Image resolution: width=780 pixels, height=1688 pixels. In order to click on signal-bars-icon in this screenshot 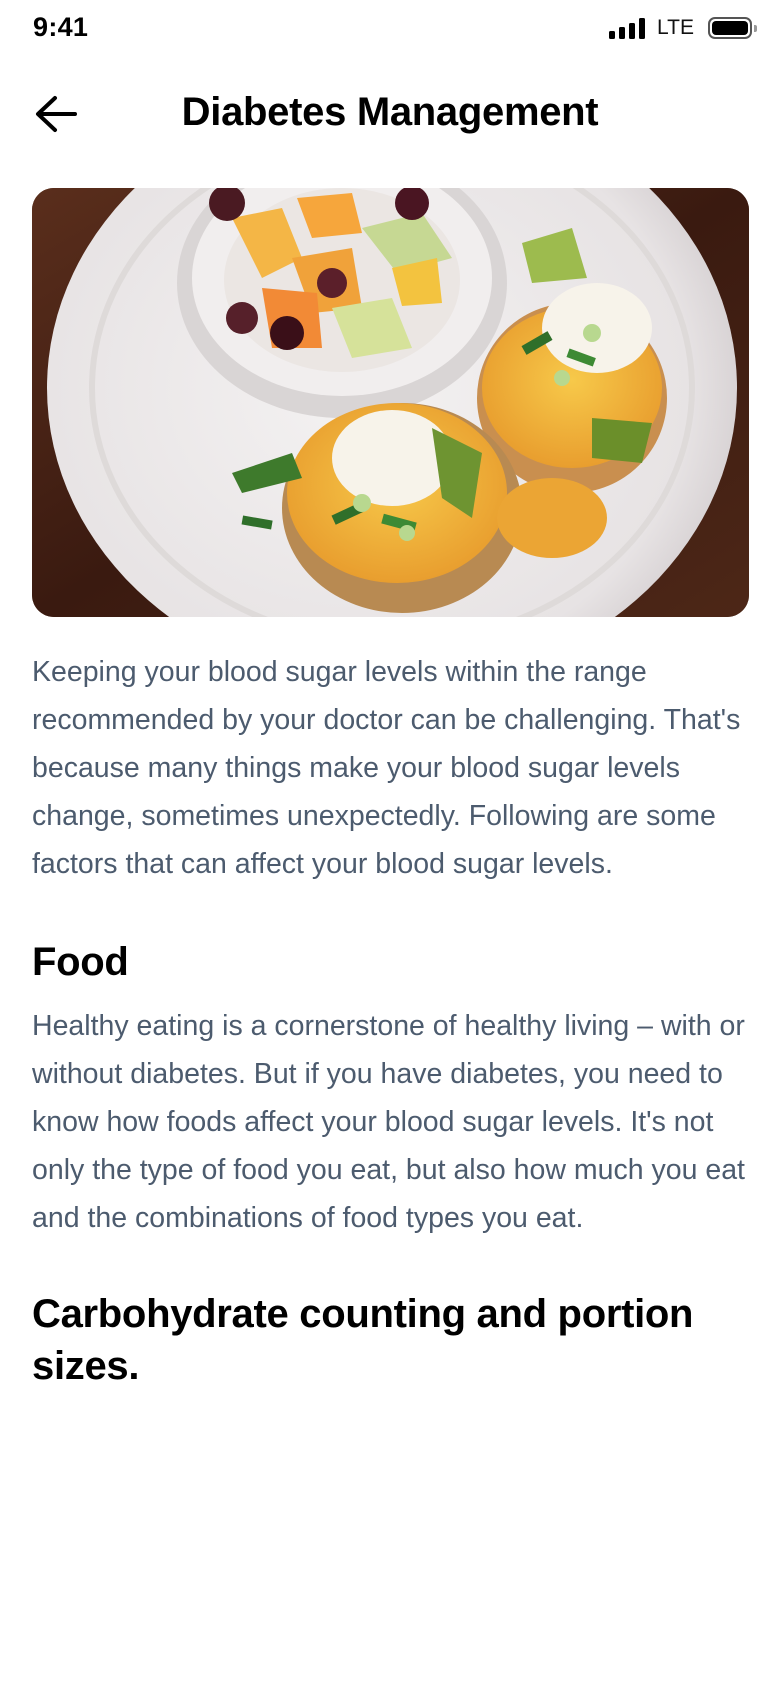, I will do `click(627, 28)`.